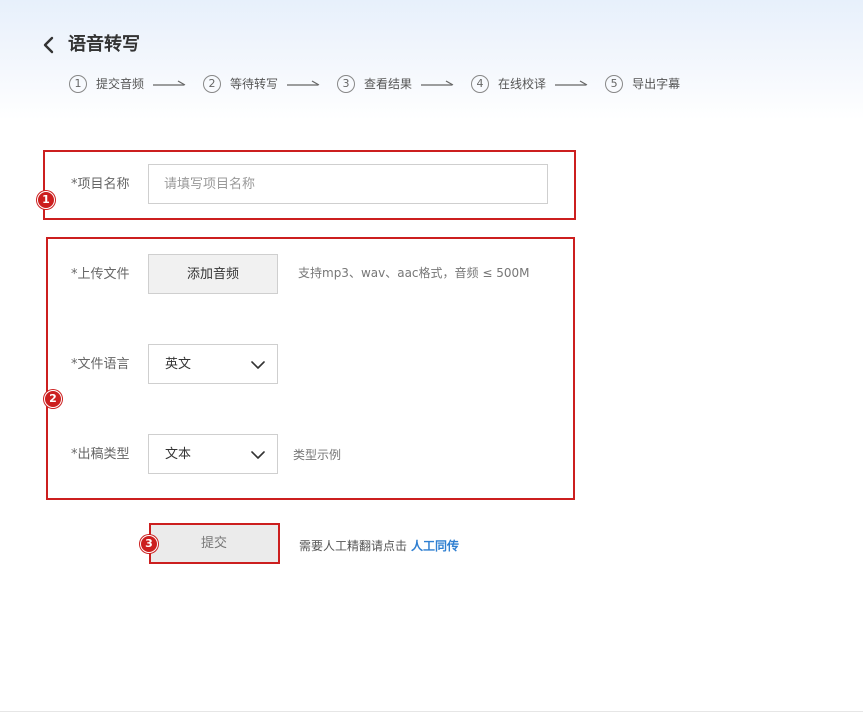 This screenshot has height=713, width=863. I want to click on step-label: 在线校译, so click(522, 84).